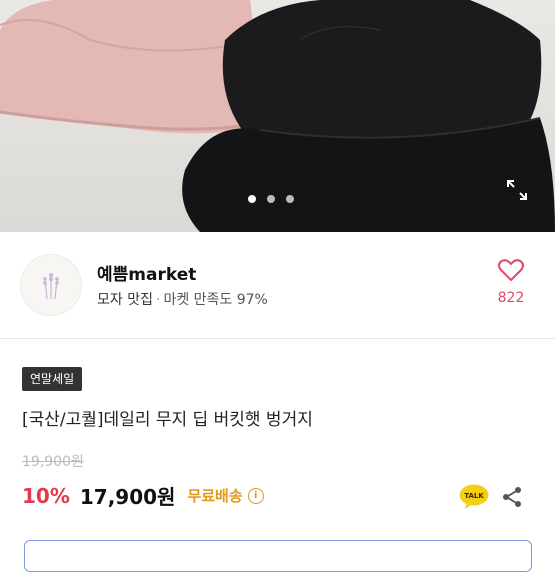 This screenshot has height=572, width=555. What do you see at coordinates (511, 270) in the screenshot?
I see `heart-icon` at bounding box center [511, 270].